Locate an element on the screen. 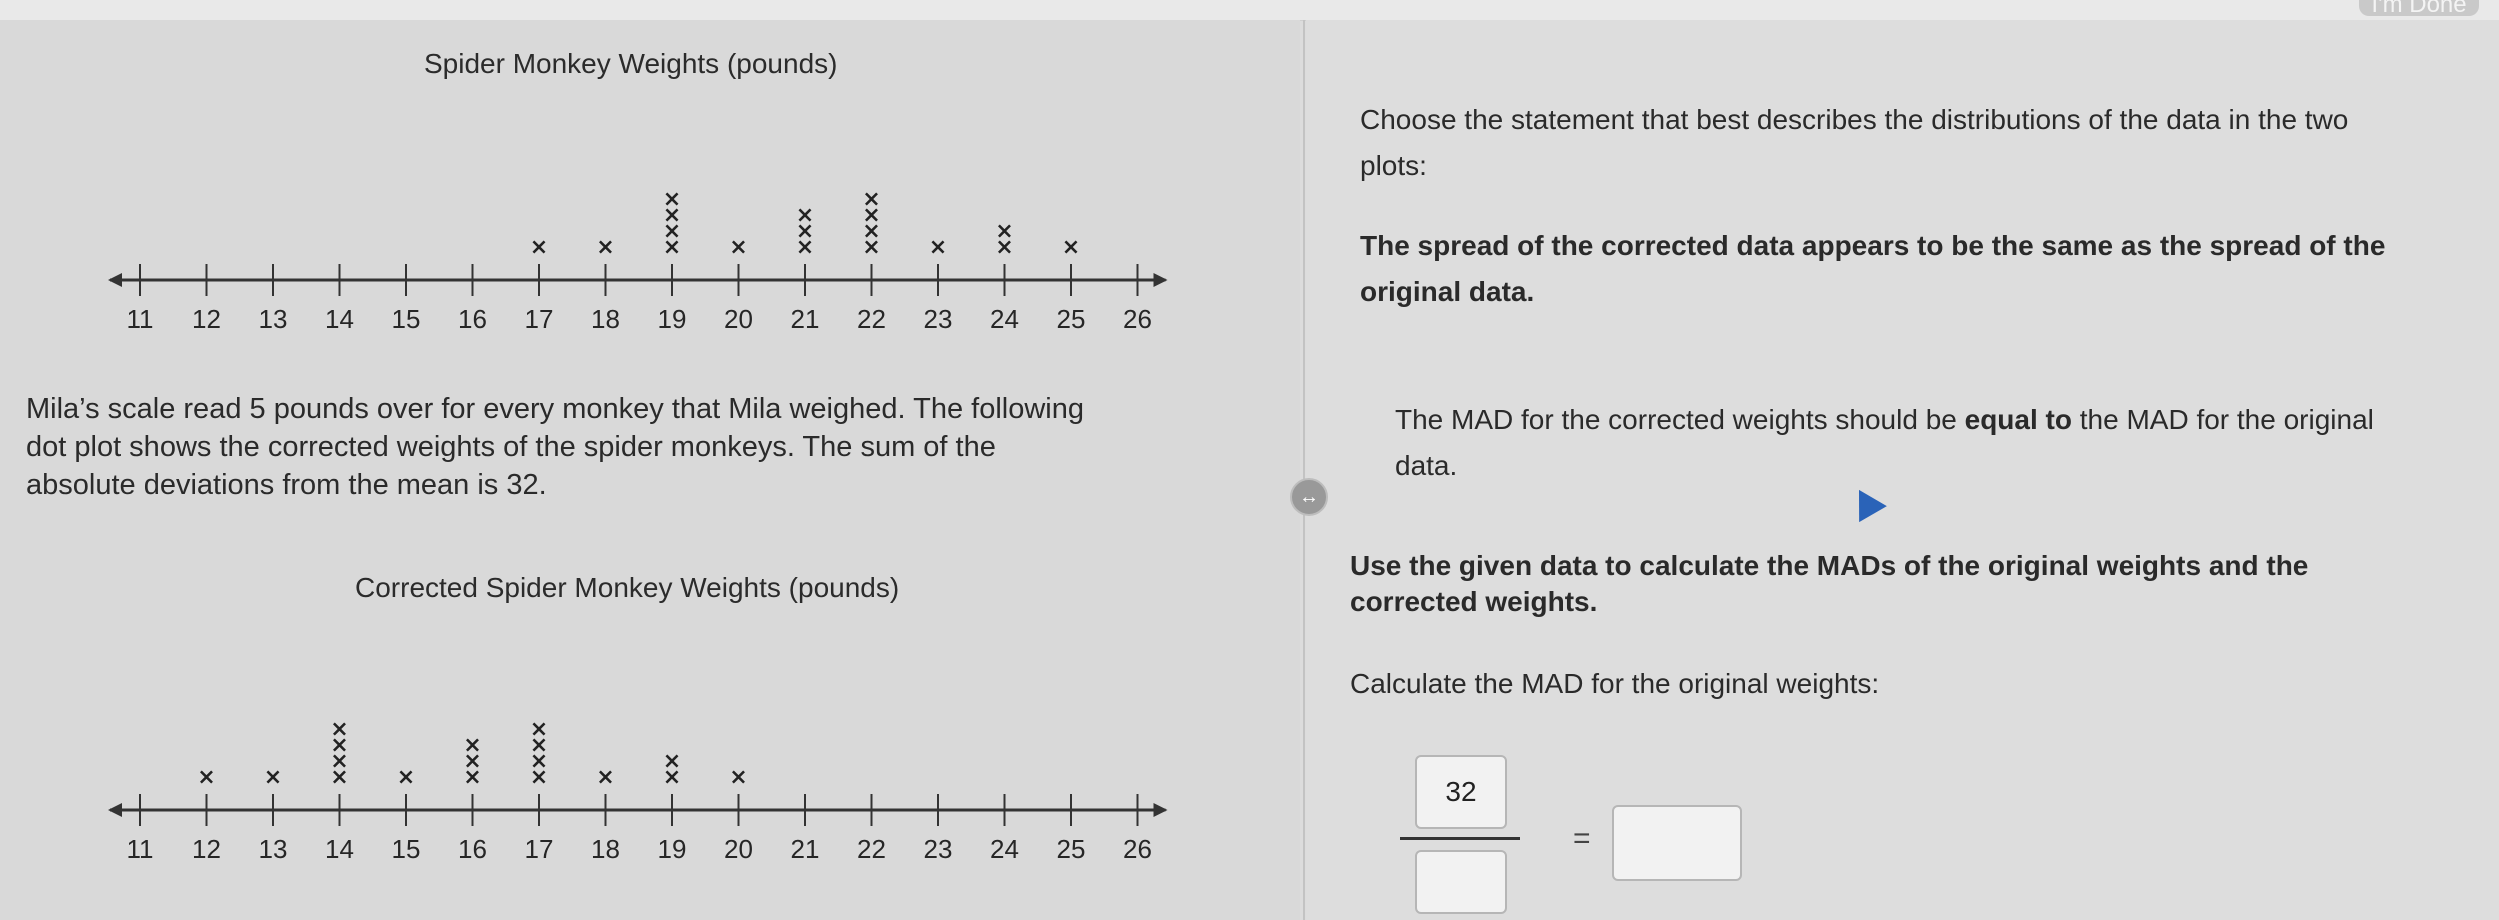 This screenshot has width=2499, height=920. top-bar: I'm Done is located at coordinates (1249, 10).